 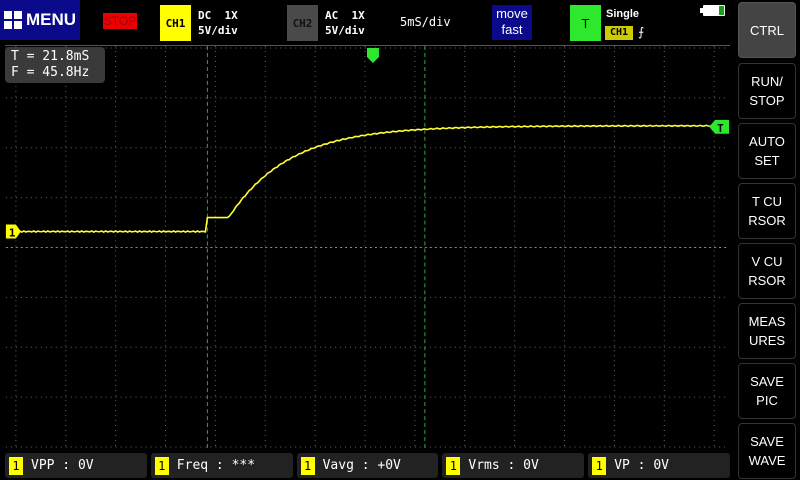 I want to click on ch1-coupling: DC 1X, so click(x=218, y=15).